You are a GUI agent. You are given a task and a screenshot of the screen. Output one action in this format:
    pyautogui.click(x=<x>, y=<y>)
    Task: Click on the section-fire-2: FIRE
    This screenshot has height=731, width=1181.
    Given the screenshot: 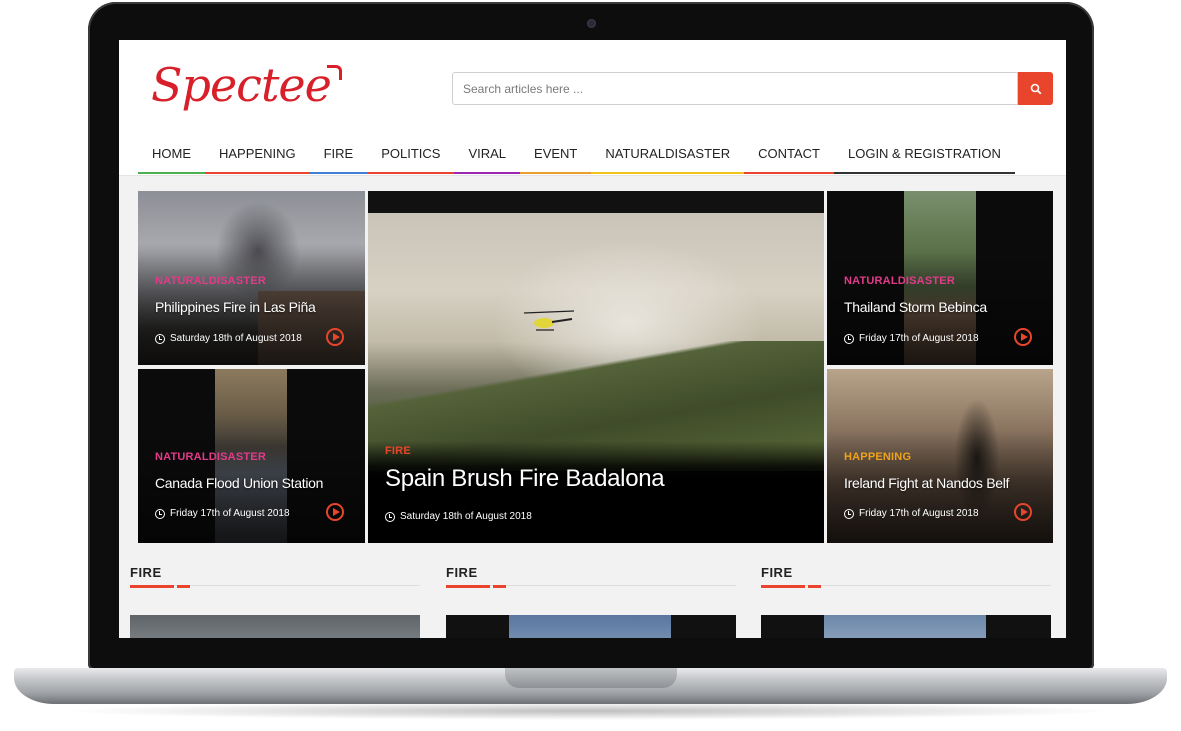 What is the action you would take?
    pyautogui.click(x=591, y=601)
    